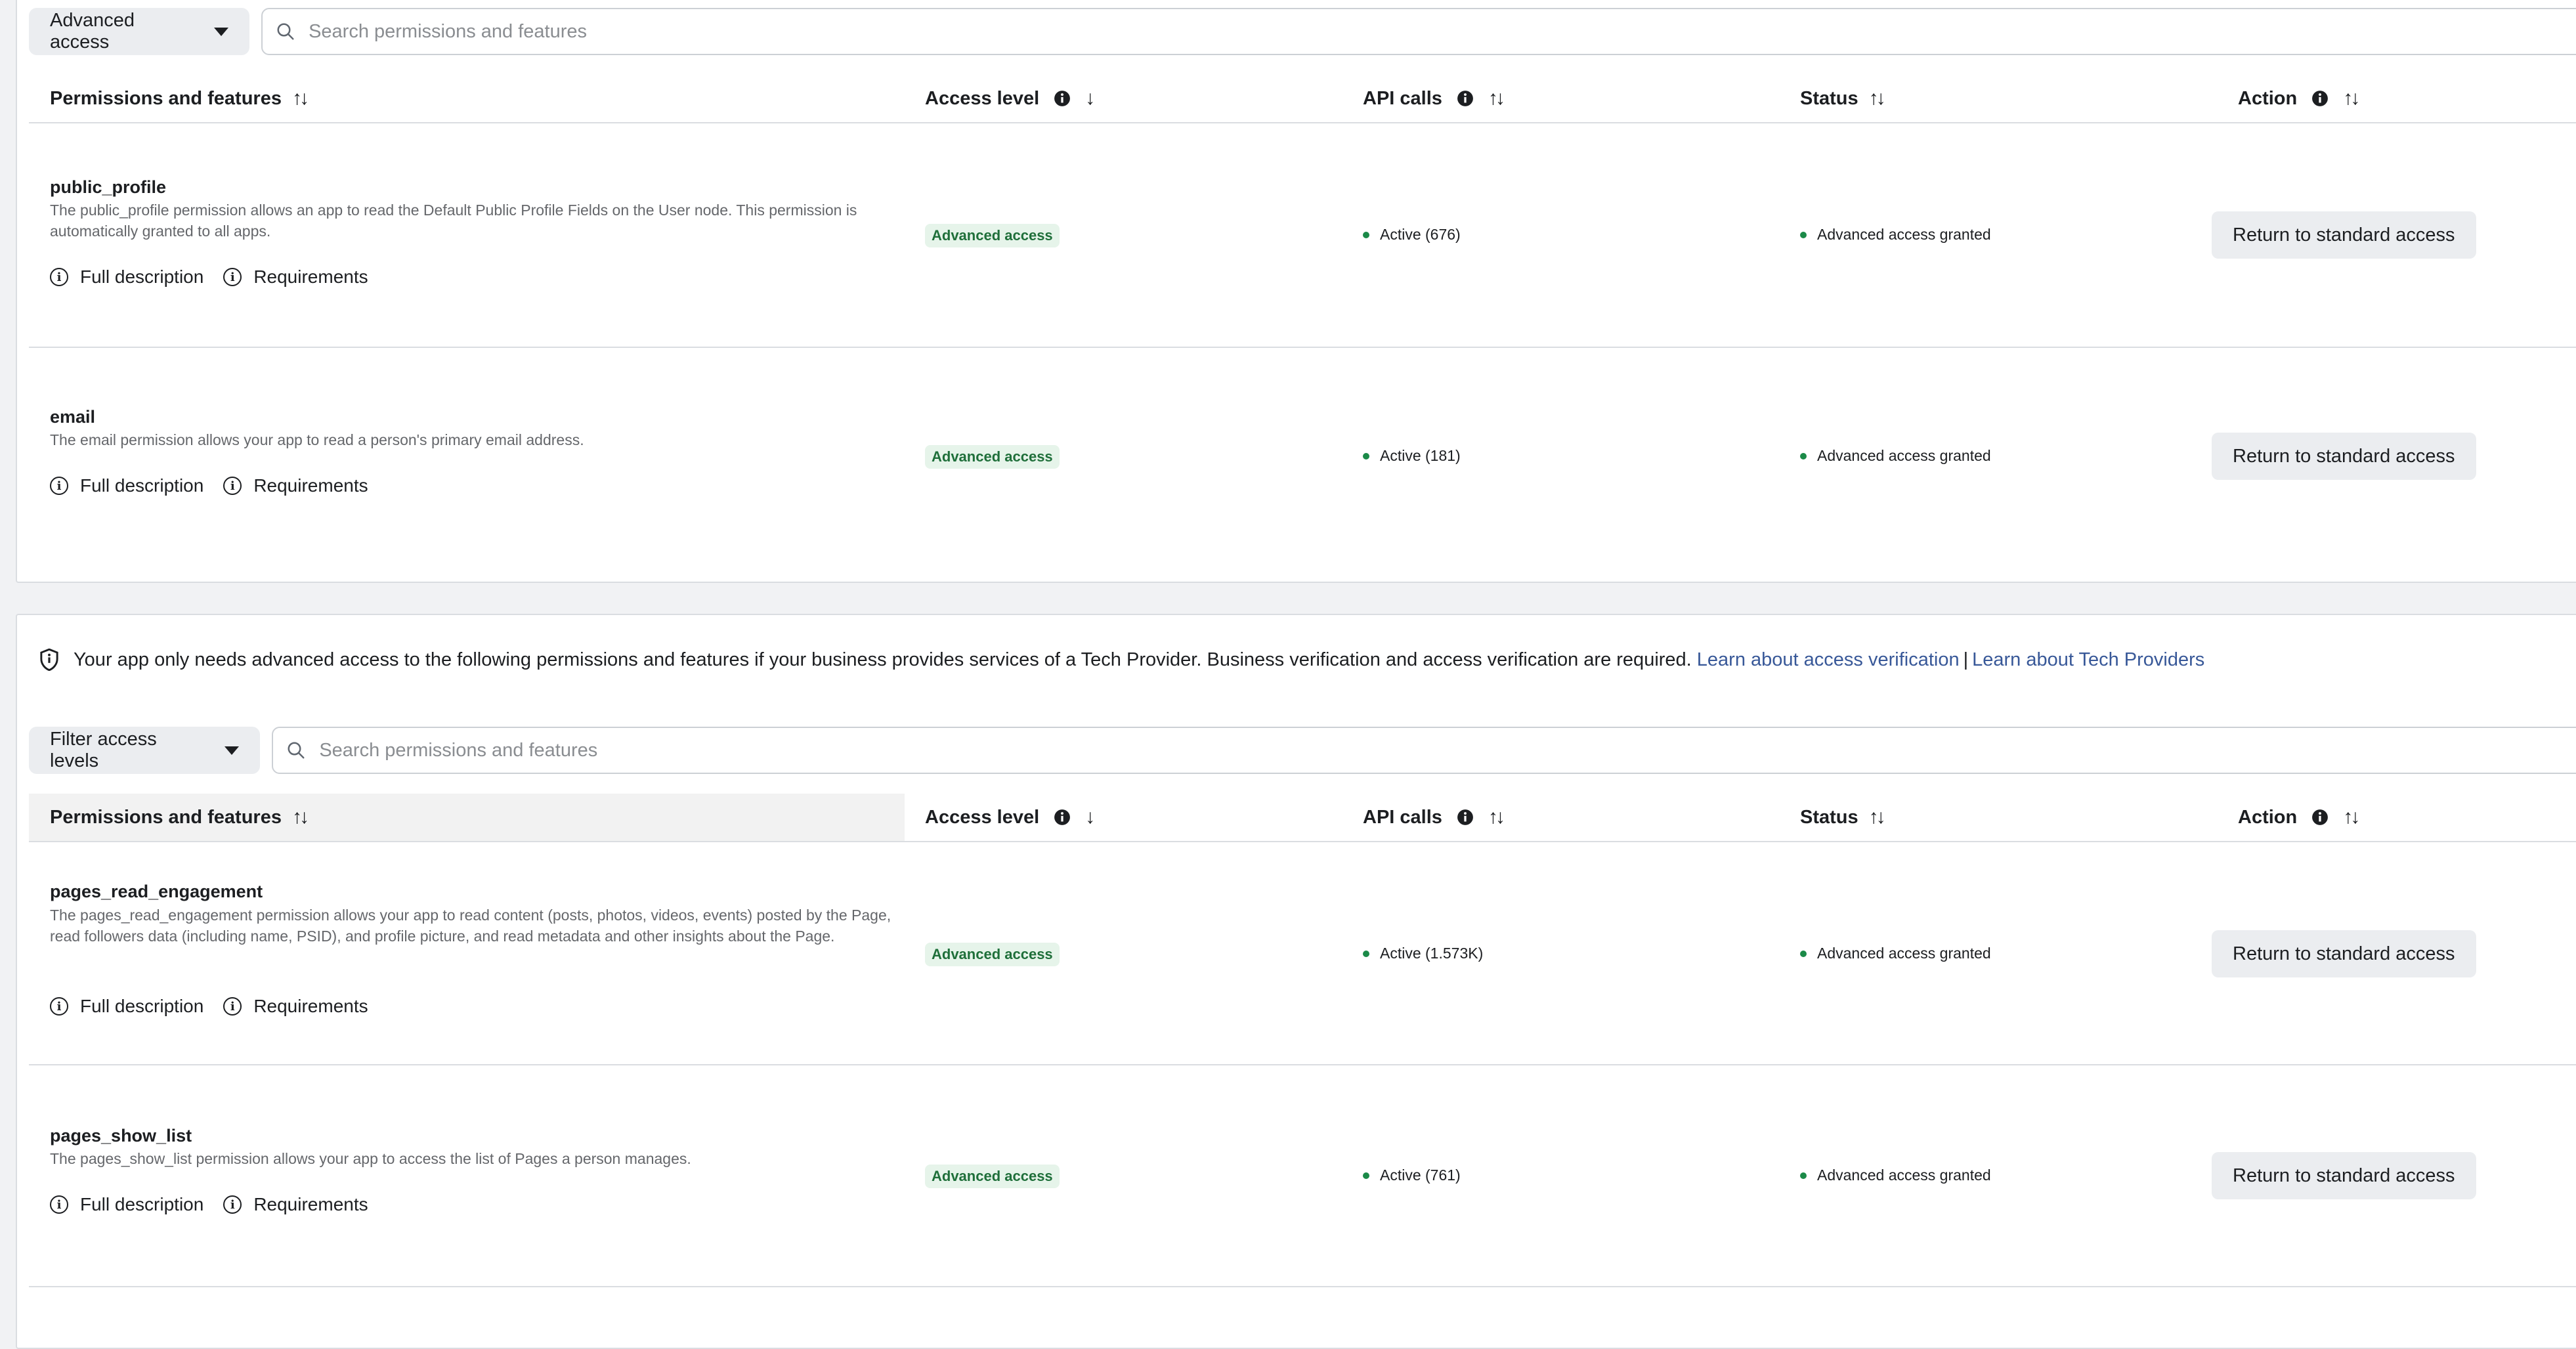 This screenshot has width=2576, height=1349. What do you see at coordinates (49, 660) in the screenshot?
I see `shield-icon` at bounding box center [49, 660].